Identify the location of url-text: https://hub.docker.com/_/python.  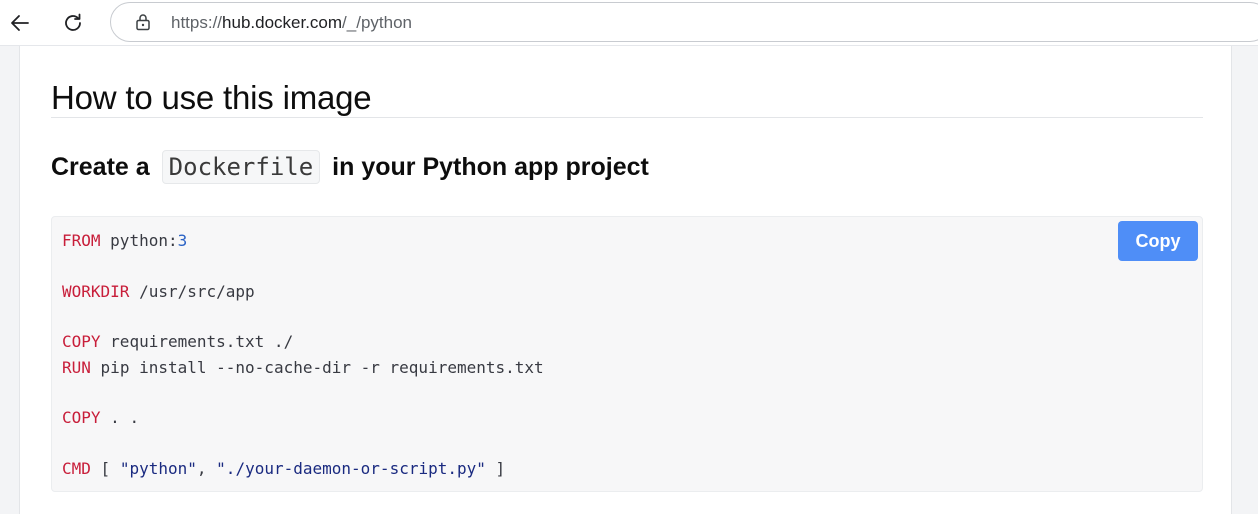
(291, 23).